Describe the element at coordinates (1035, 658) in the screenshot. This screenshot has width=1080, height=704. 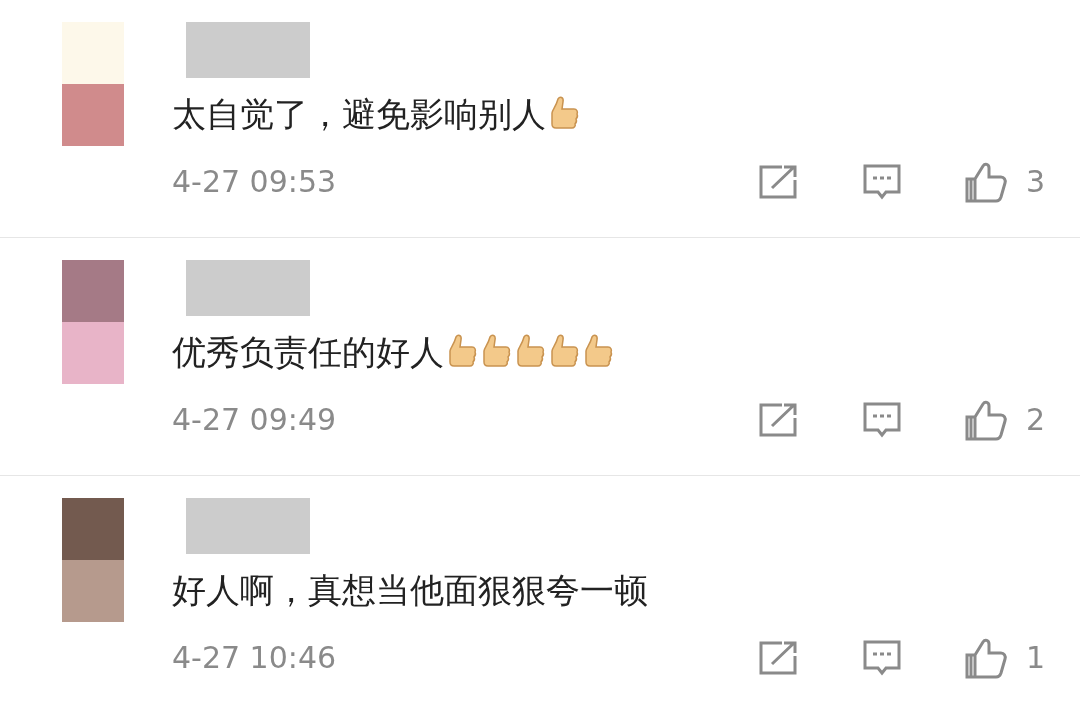
I see `like-count: 1` at that location.